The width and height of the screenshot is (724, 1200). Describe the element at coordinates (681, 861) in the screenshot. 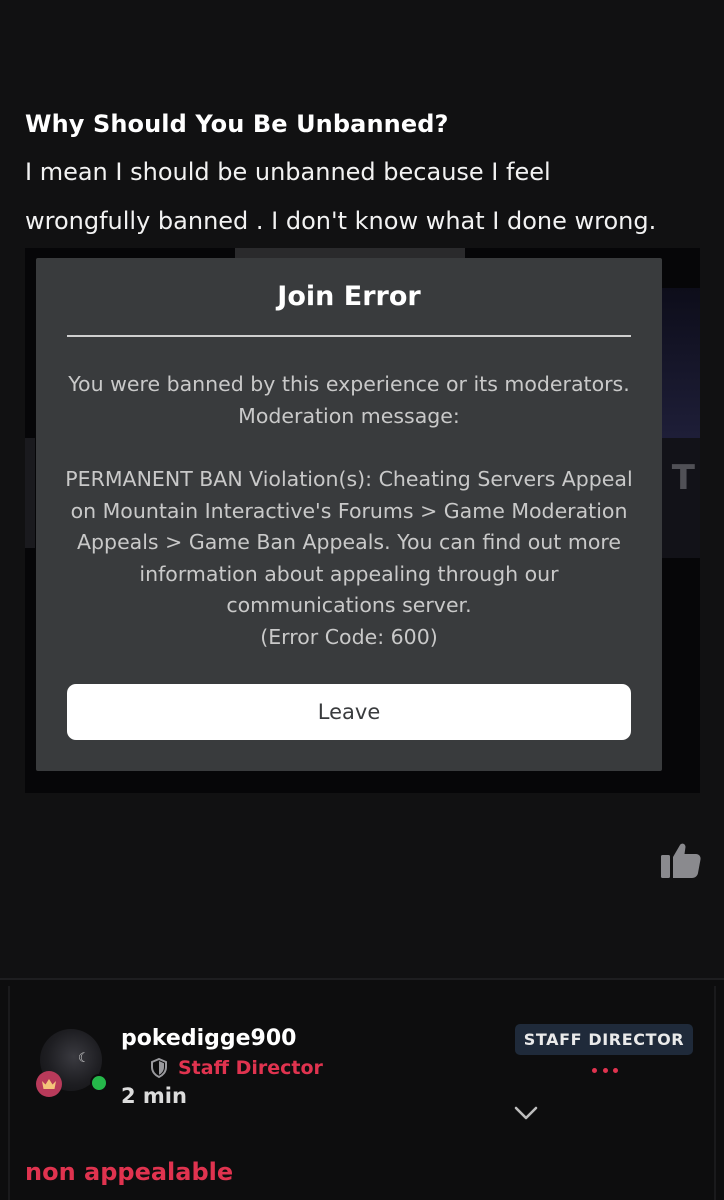

I see `thumbs-up-icon` at that location.